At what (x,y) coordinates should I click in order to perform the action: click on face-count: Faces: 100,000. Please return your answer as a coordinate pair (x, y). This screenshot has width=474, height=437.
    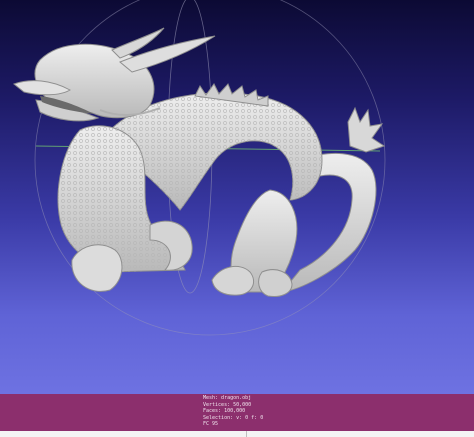
    Looking at the image, I should click on (224, 411).